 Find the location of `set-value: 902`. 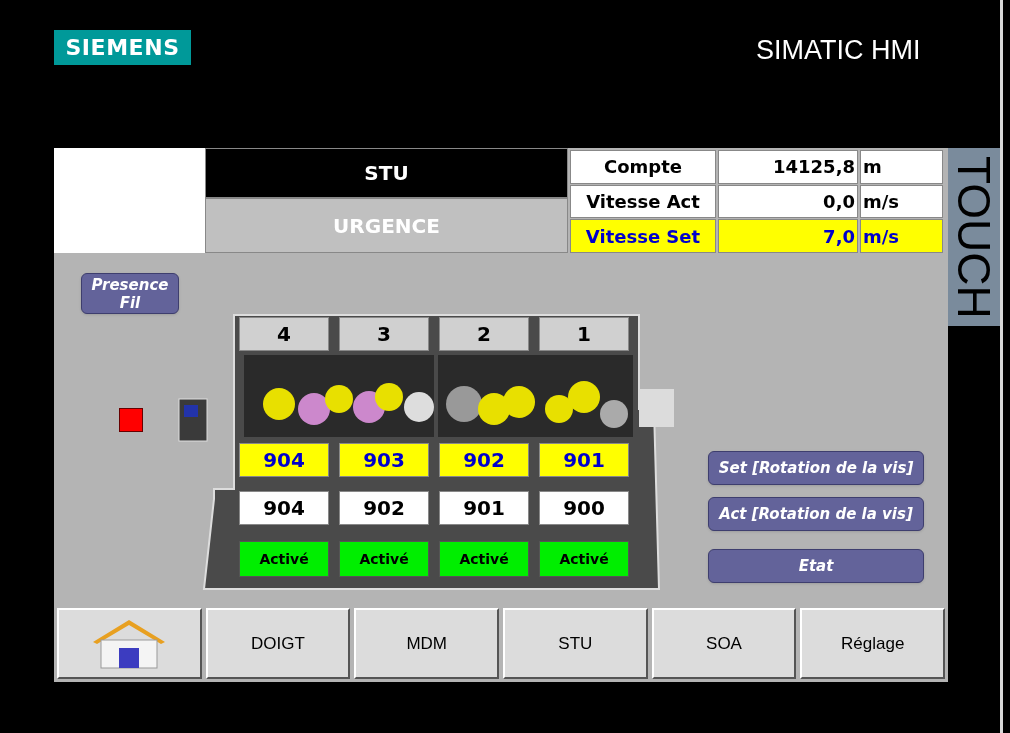

set-value: 902 is located at coordinates (484, 460).